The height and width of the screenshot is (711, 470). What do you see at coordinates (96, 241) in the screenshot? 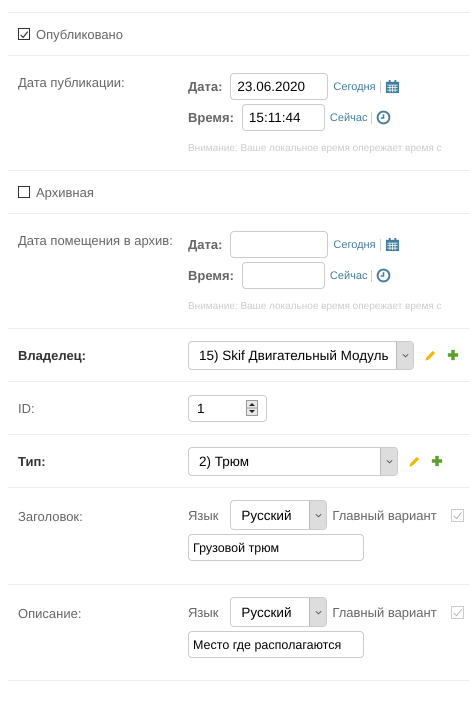
I see `field-label: Дата помещения в архив:` at bounding box center [96, 241].